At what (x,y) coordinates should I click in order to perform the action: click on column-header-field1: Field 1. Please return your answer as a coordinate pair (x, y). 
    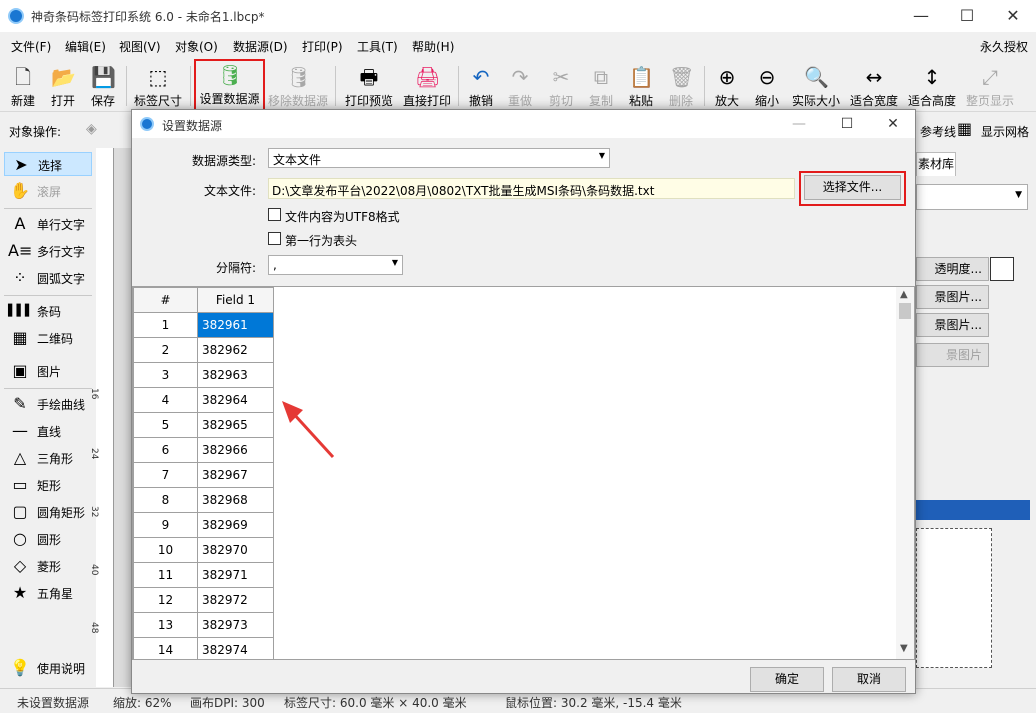
    Looking at the image, I should click on (235, 300).